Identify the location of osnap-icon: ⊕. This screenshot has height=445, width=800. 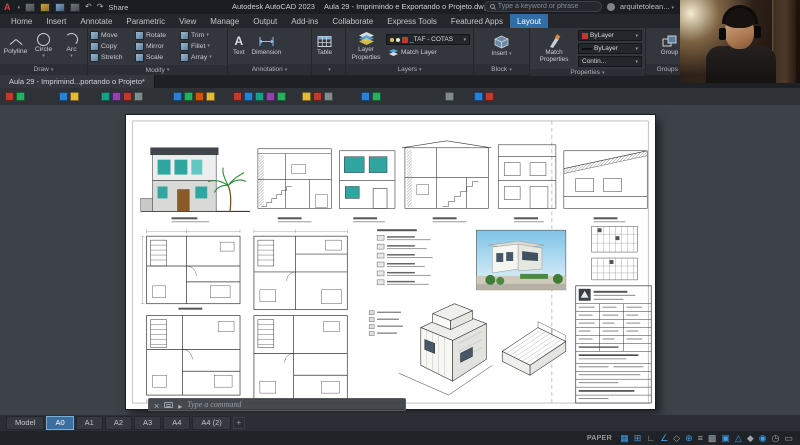
(689, 438).